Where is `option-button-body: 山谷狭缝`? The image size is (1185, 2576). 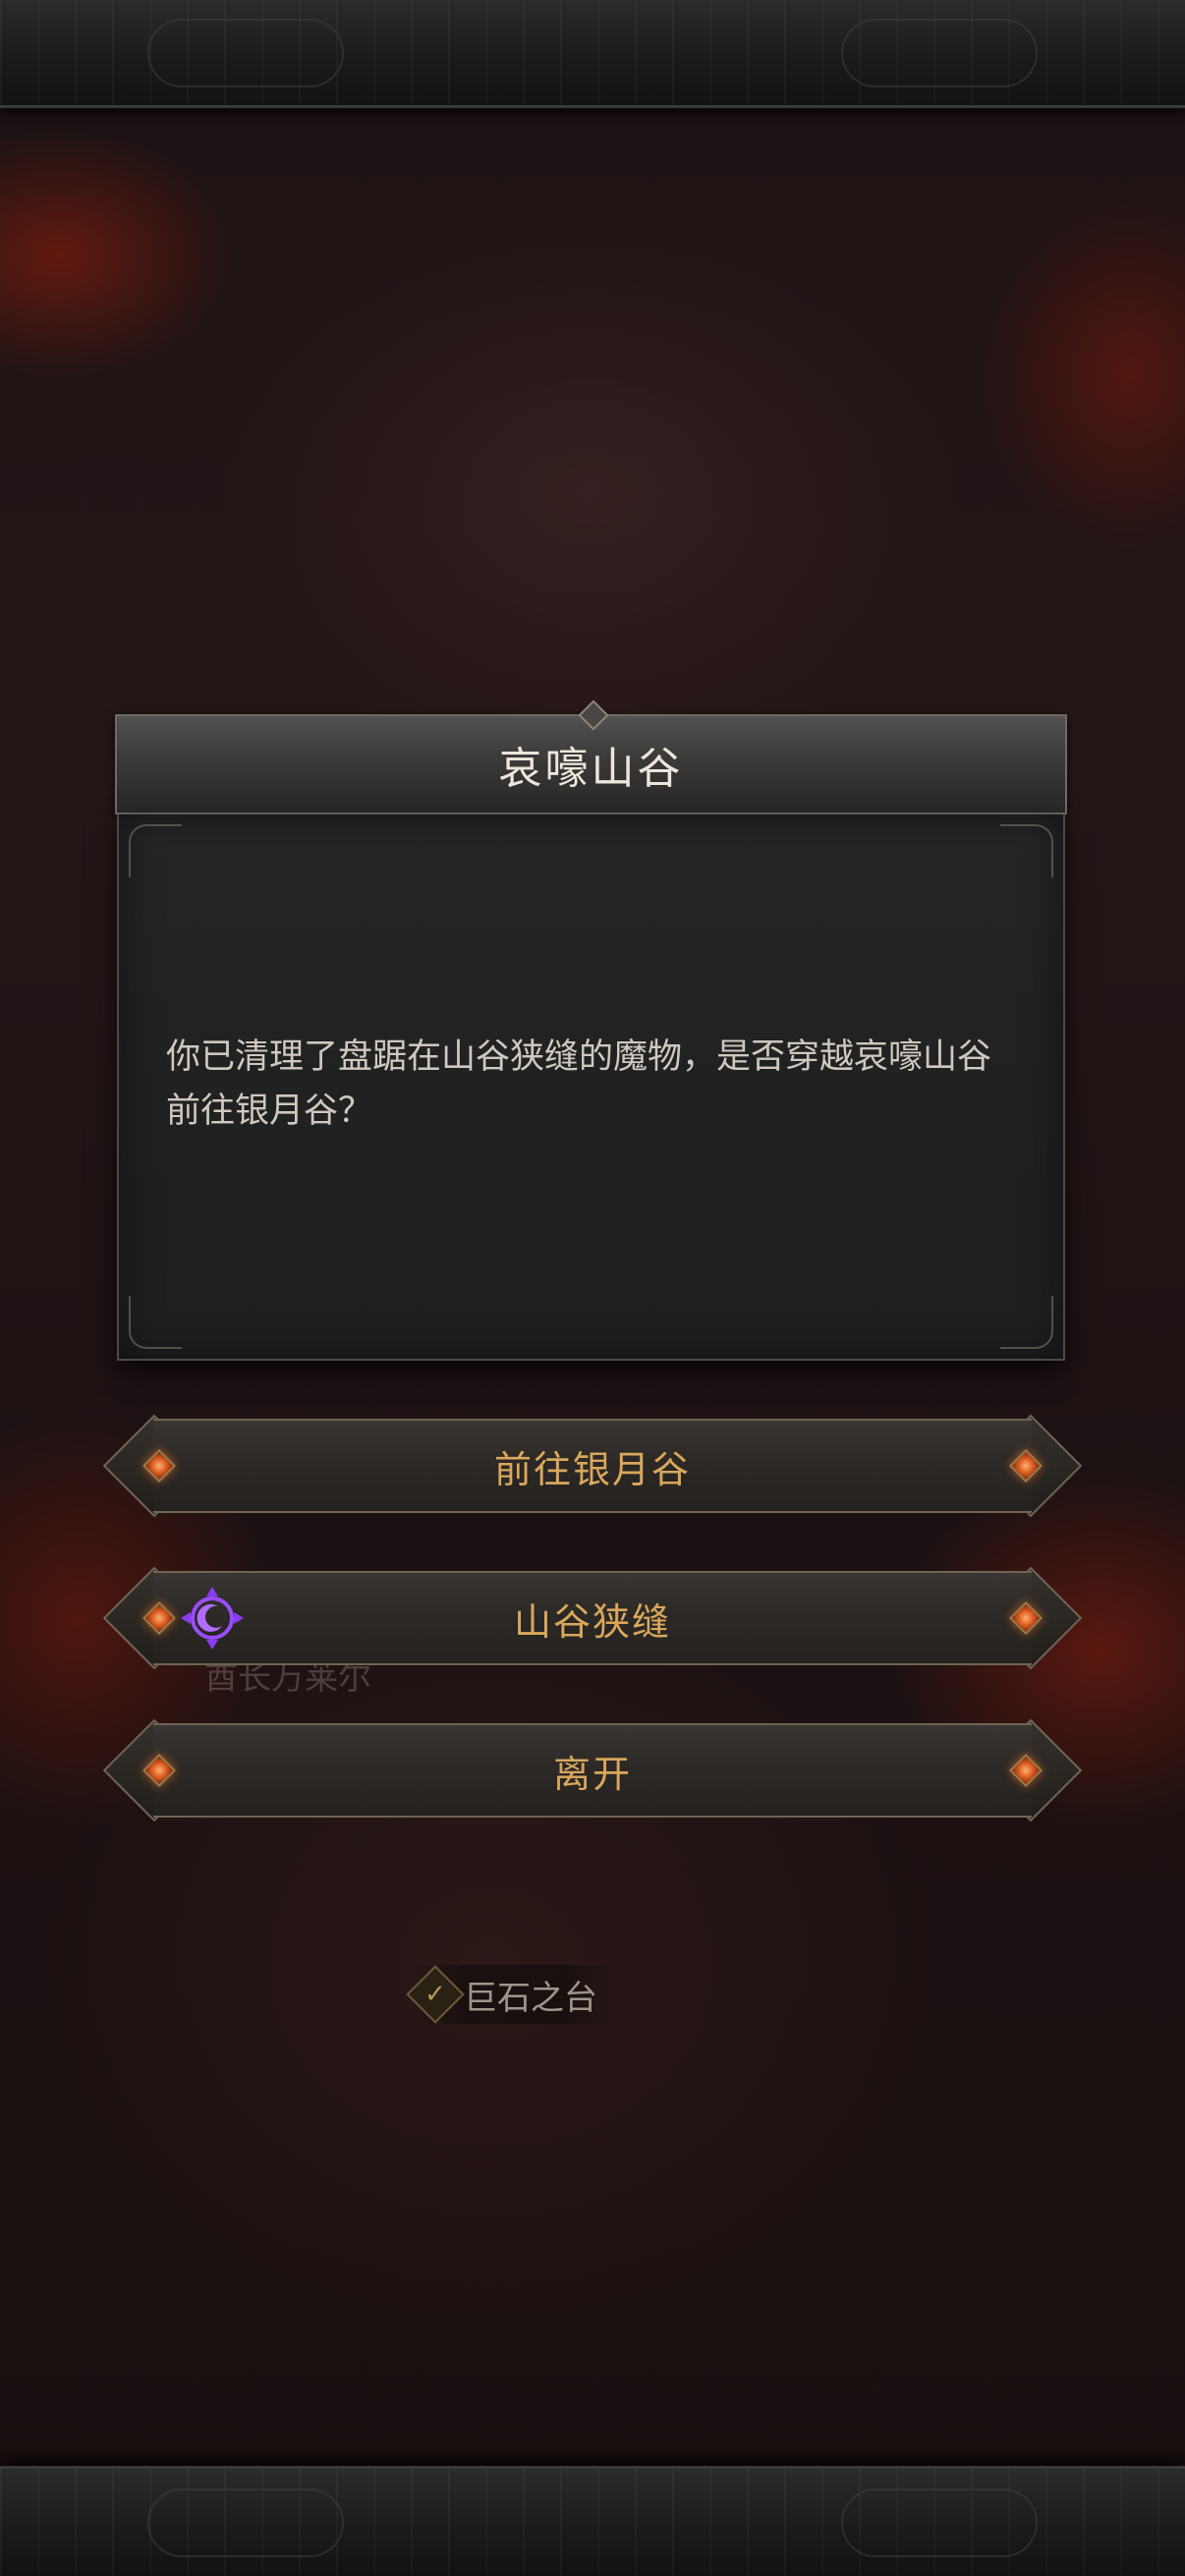
option-button-body: 山谷狭缝 is located at coordinates (592, 1618).